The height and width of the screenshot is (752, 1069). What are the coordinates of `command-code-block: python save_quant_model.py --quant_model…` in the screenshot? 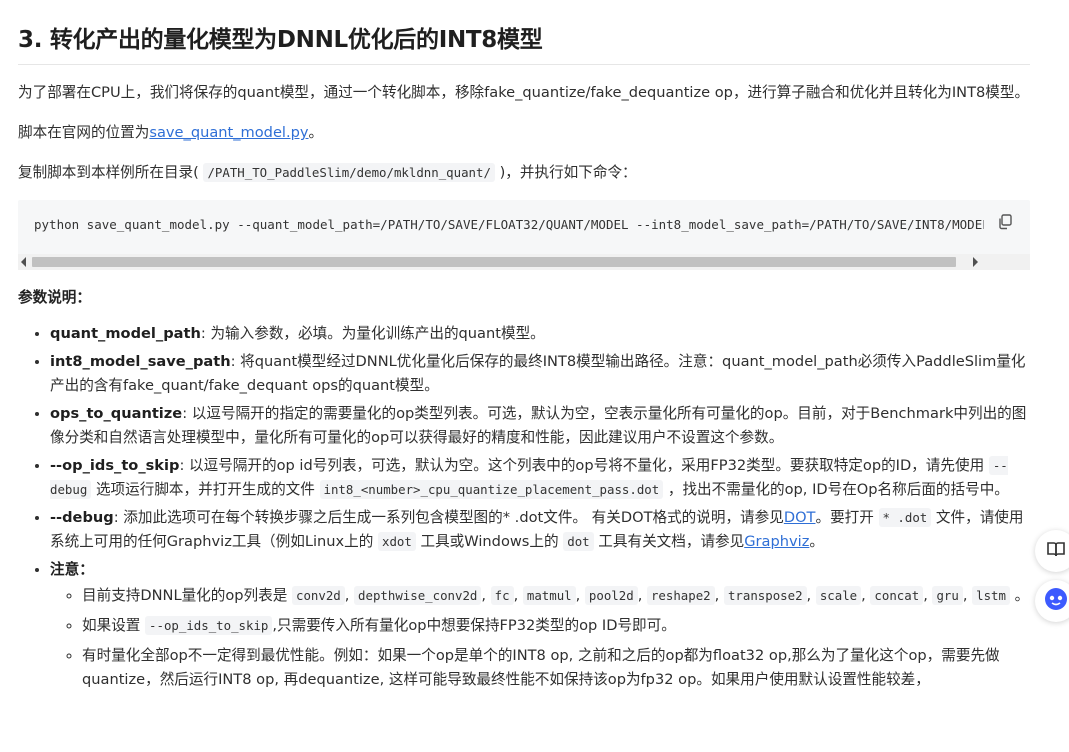 It's located at (524, 235).